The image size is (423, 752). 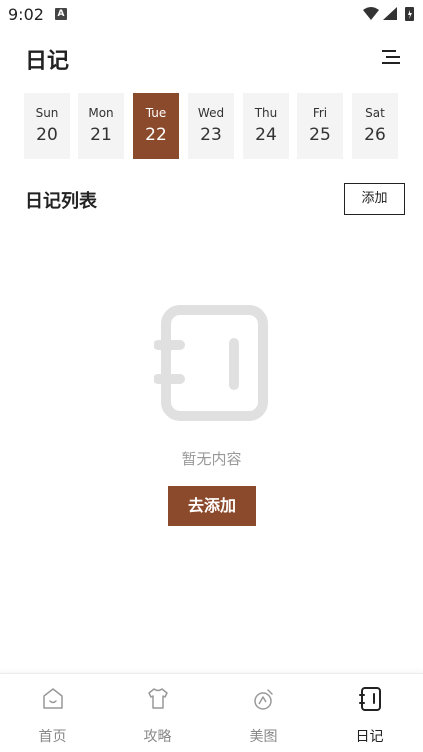 I want to click on day-cell-sat: Sat 26, so click(x=375, y=126).